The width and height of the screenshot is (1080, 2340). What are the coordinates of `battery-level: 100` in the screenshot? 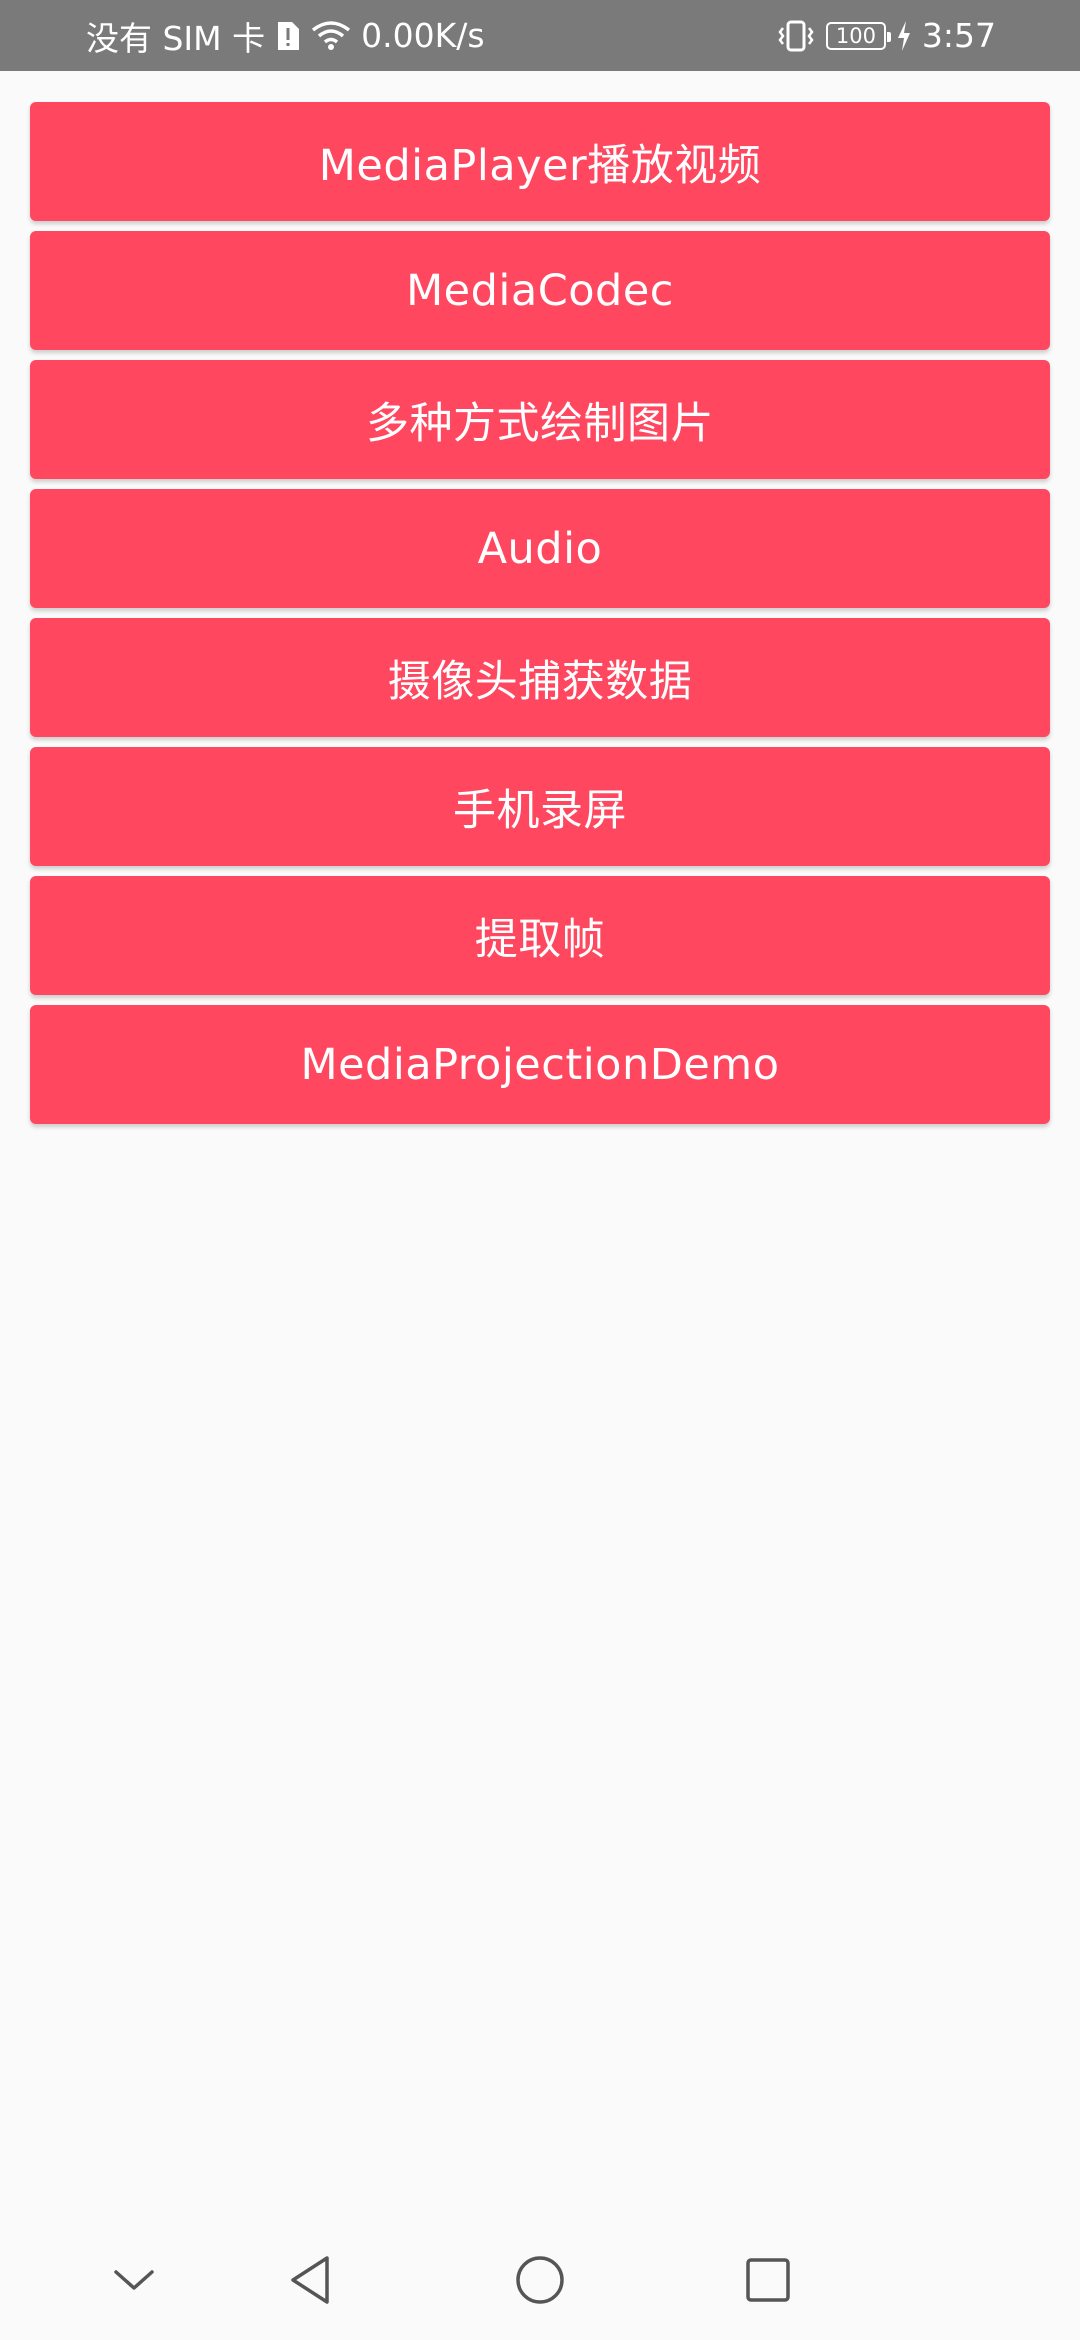 It's located at (855, 35).